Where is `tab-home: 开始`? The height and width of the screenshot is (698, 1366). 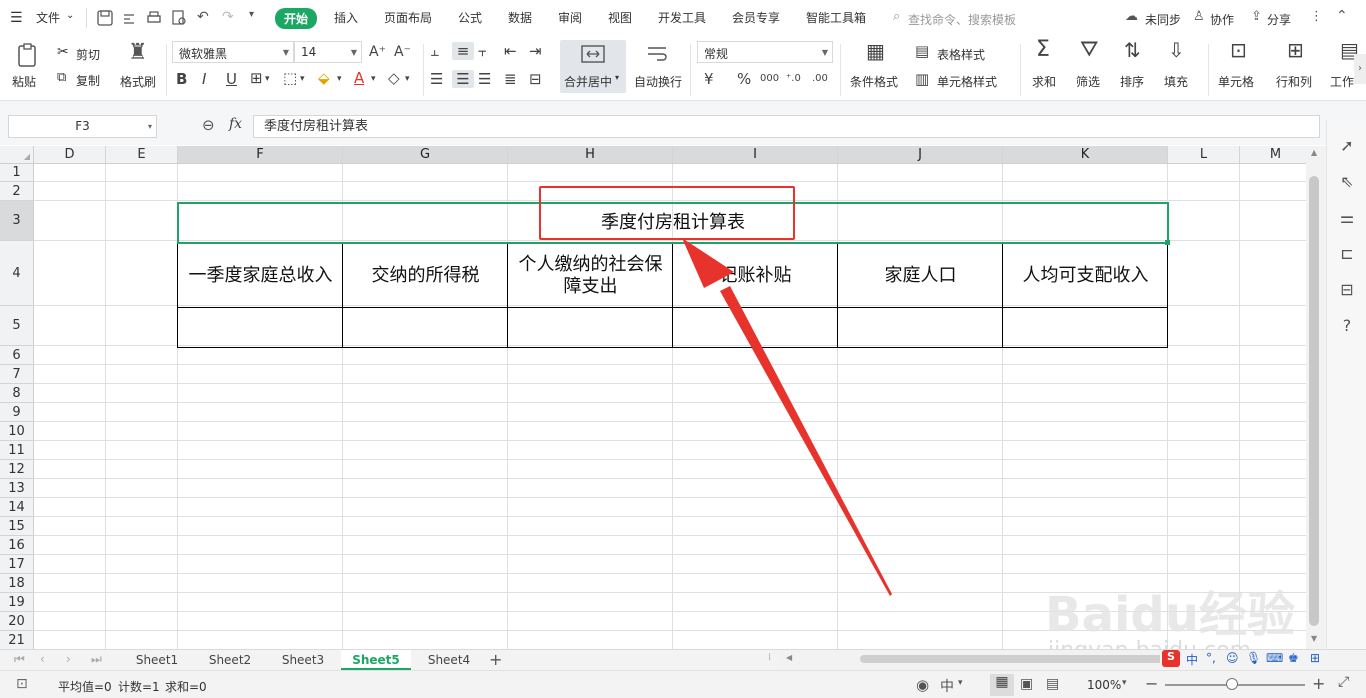
tab-home: 开始 is located at coordinates (296, 18).